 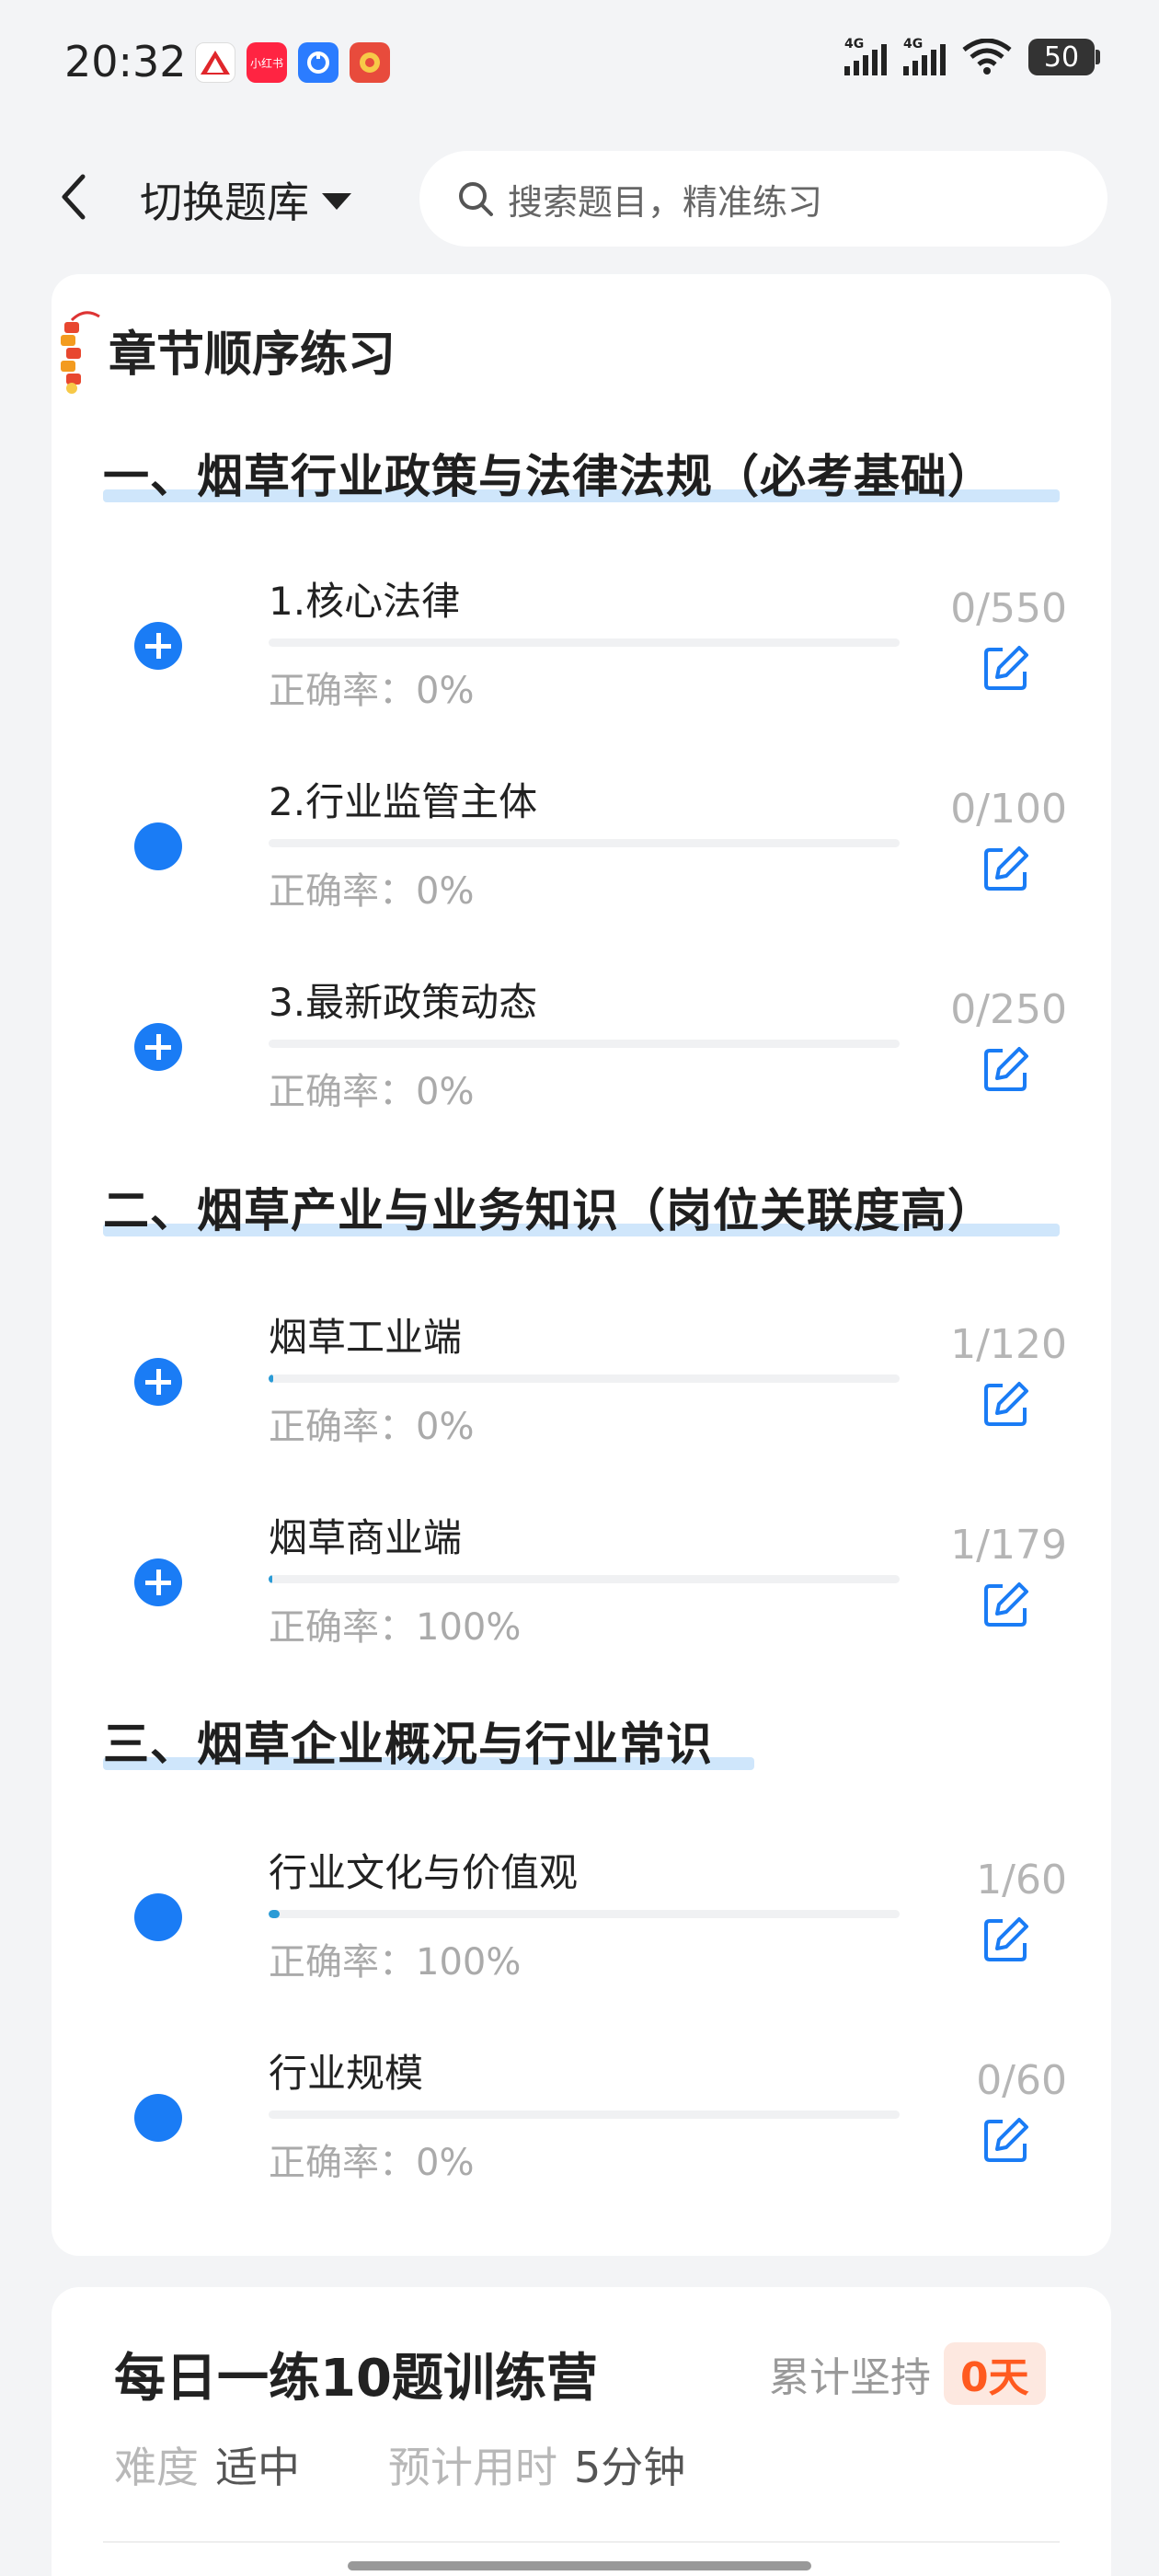 I want to click on signal-icon-2: 4G, so click(x=924, y=56).